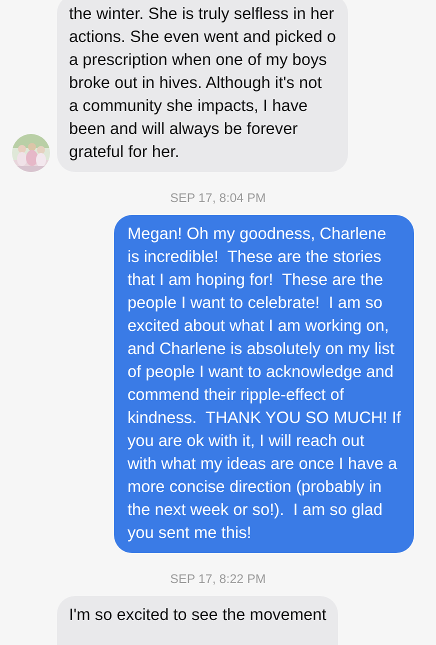 The height and width of the screenshot is (645, 436). Describe the element at coordinates (197, 620) in the screenshot. I see `message-bubble: I'm so excited to see the movement` at that location.